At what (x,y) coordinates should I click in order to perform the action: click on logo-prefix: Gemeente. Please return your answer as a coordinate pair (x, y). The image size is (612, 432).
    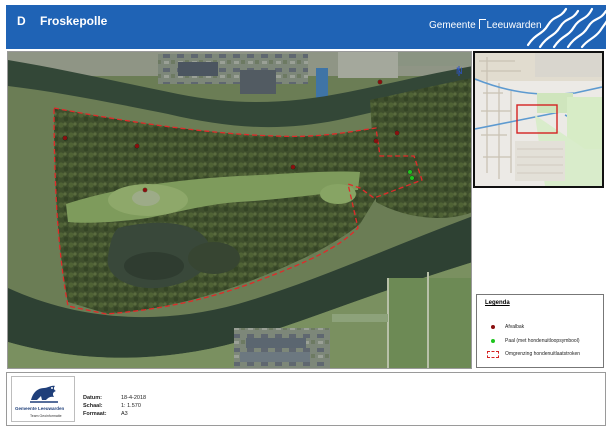
    Looking at the image, I should click on (454, 25).